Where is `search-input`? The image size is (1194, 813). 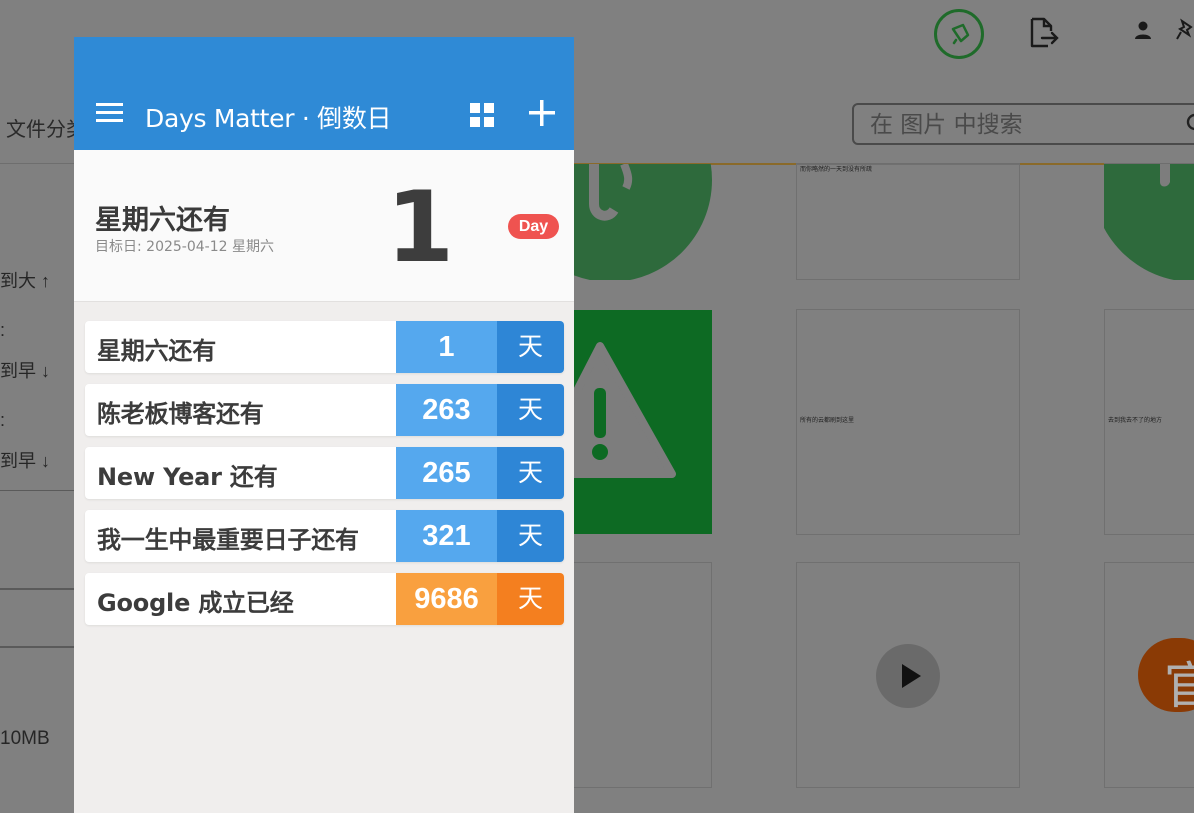 search-input is located at coordinates (1020, 125).